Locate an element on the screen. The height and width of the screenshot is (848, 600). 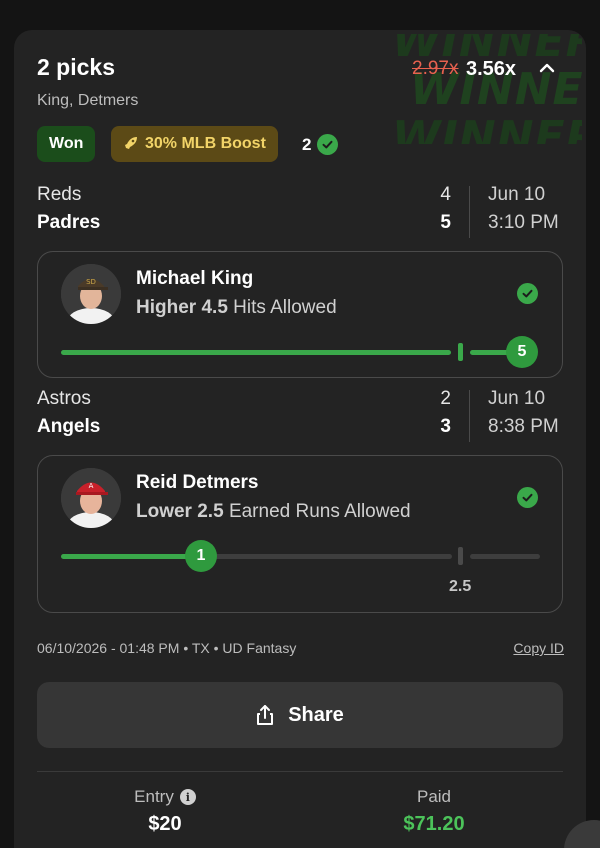
info-icon: i is located at coordinates (187, 797).